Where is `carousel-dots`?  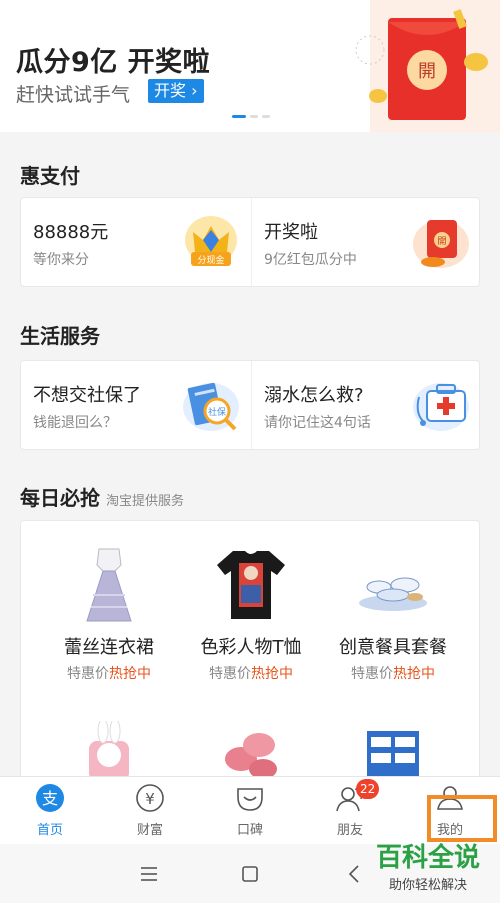
carousel-dots is located at coordinates (251, 116).